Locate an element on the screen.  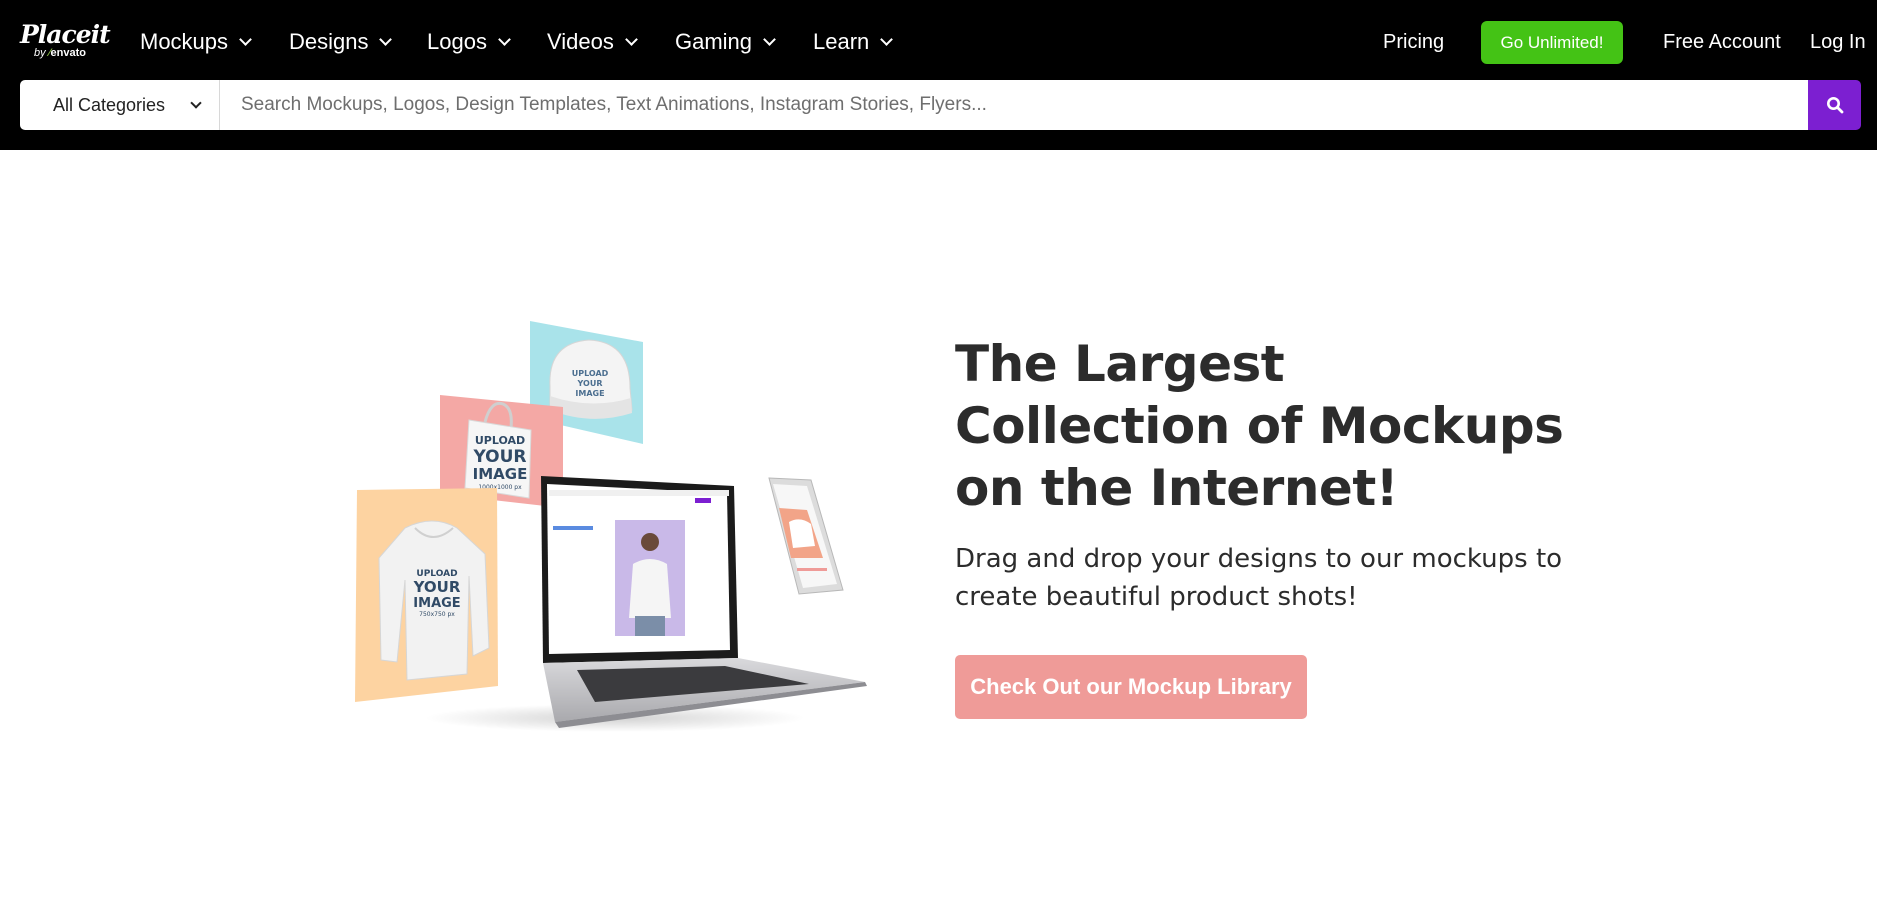
mockup-library-button: Check Out our Mockup Library is located at coordinates (1131, 687).